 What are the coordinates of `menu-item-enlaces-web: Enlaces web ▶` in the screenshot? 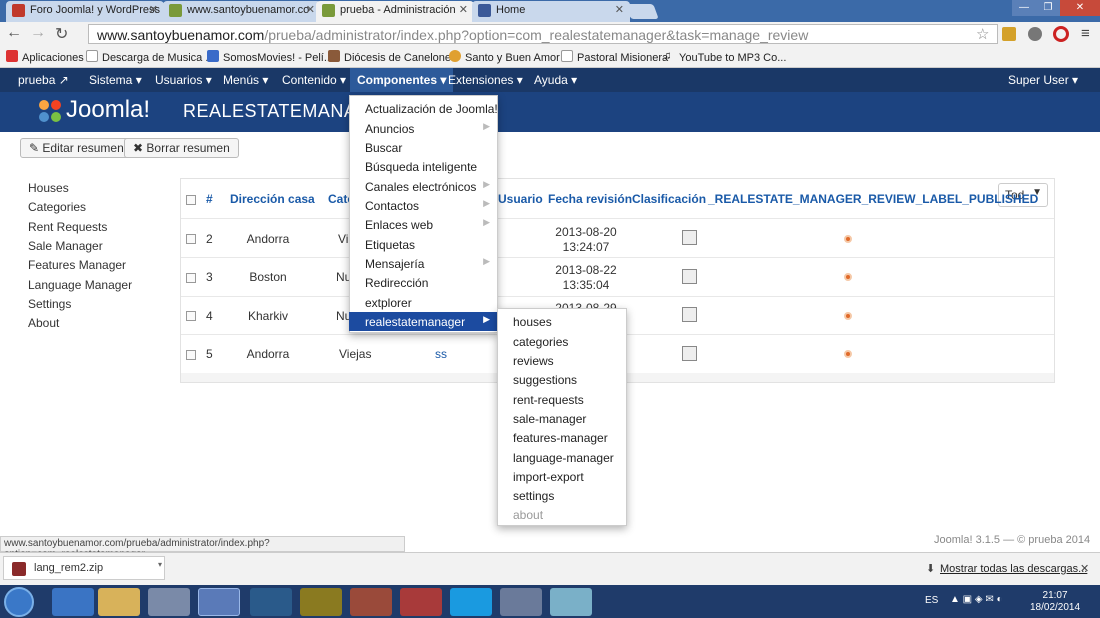 It's located at (423, 224).